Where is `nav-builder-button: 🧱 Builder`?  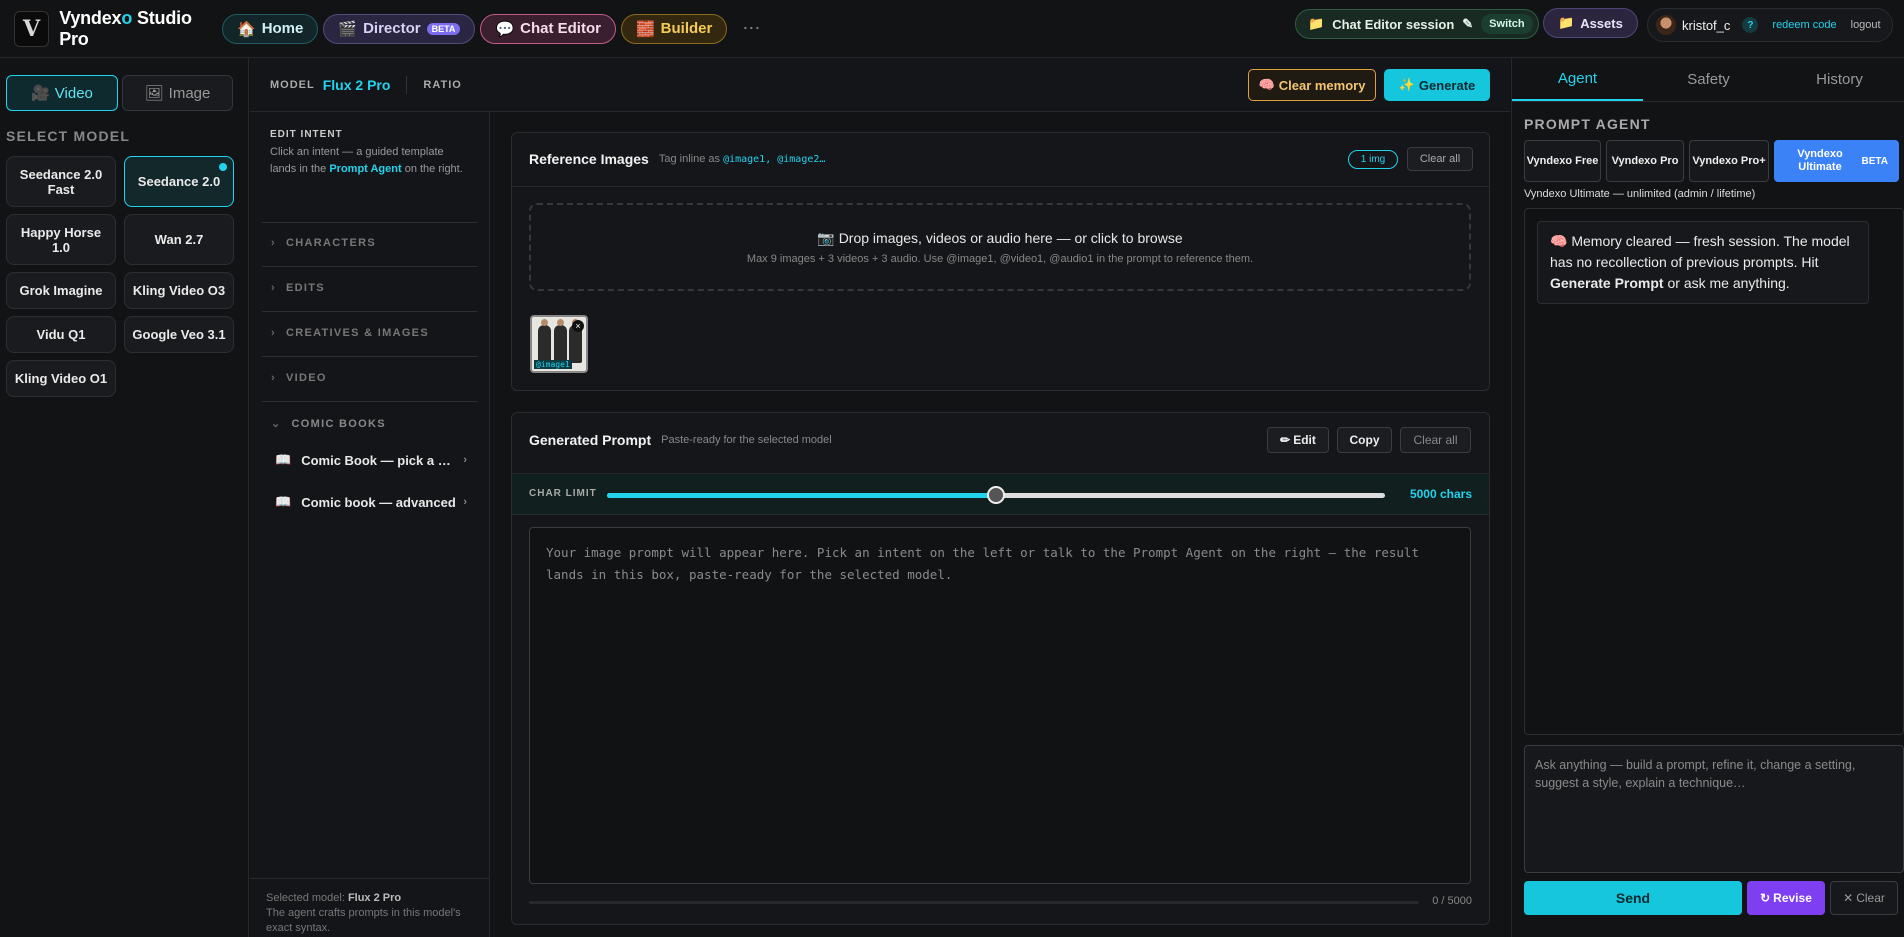
nav-builder-button: 🧱 Builder is located at coordinates (674, 28).